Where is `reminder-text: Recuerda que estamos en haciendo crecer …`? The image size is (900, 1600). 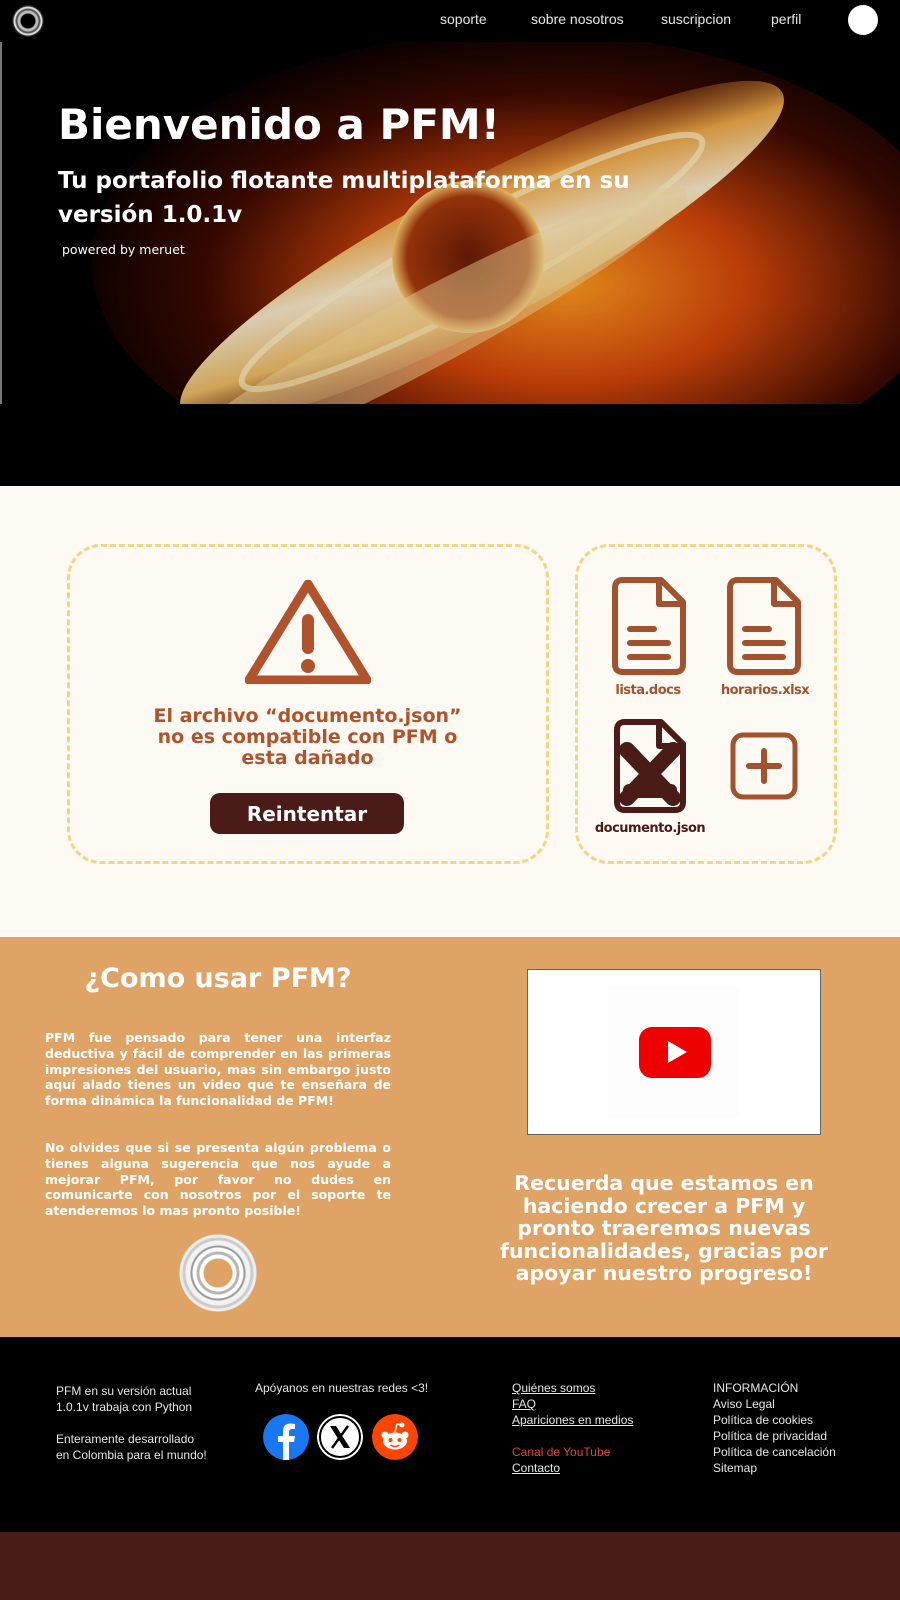
reminder-text: Recuerda que estamos en haciendo crecer … is located at coordinates (664, 1228).